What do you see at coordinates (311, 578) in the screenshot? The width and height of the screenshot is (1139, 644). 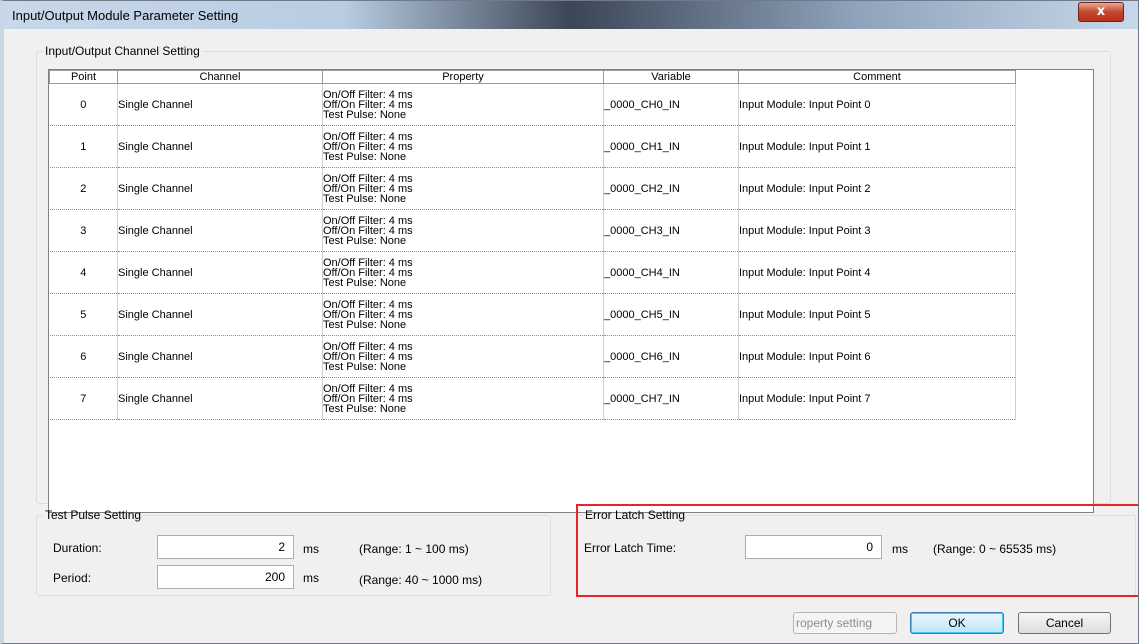 I see `period-unit: ms` at bounding box center [311, 578].